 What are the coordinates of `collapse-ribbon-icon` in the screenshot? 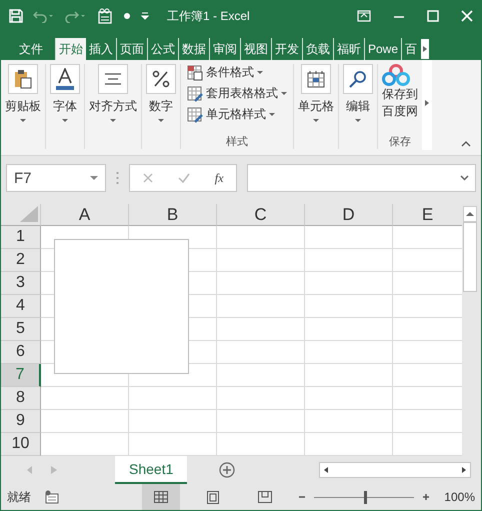 It's located at (466, 144).